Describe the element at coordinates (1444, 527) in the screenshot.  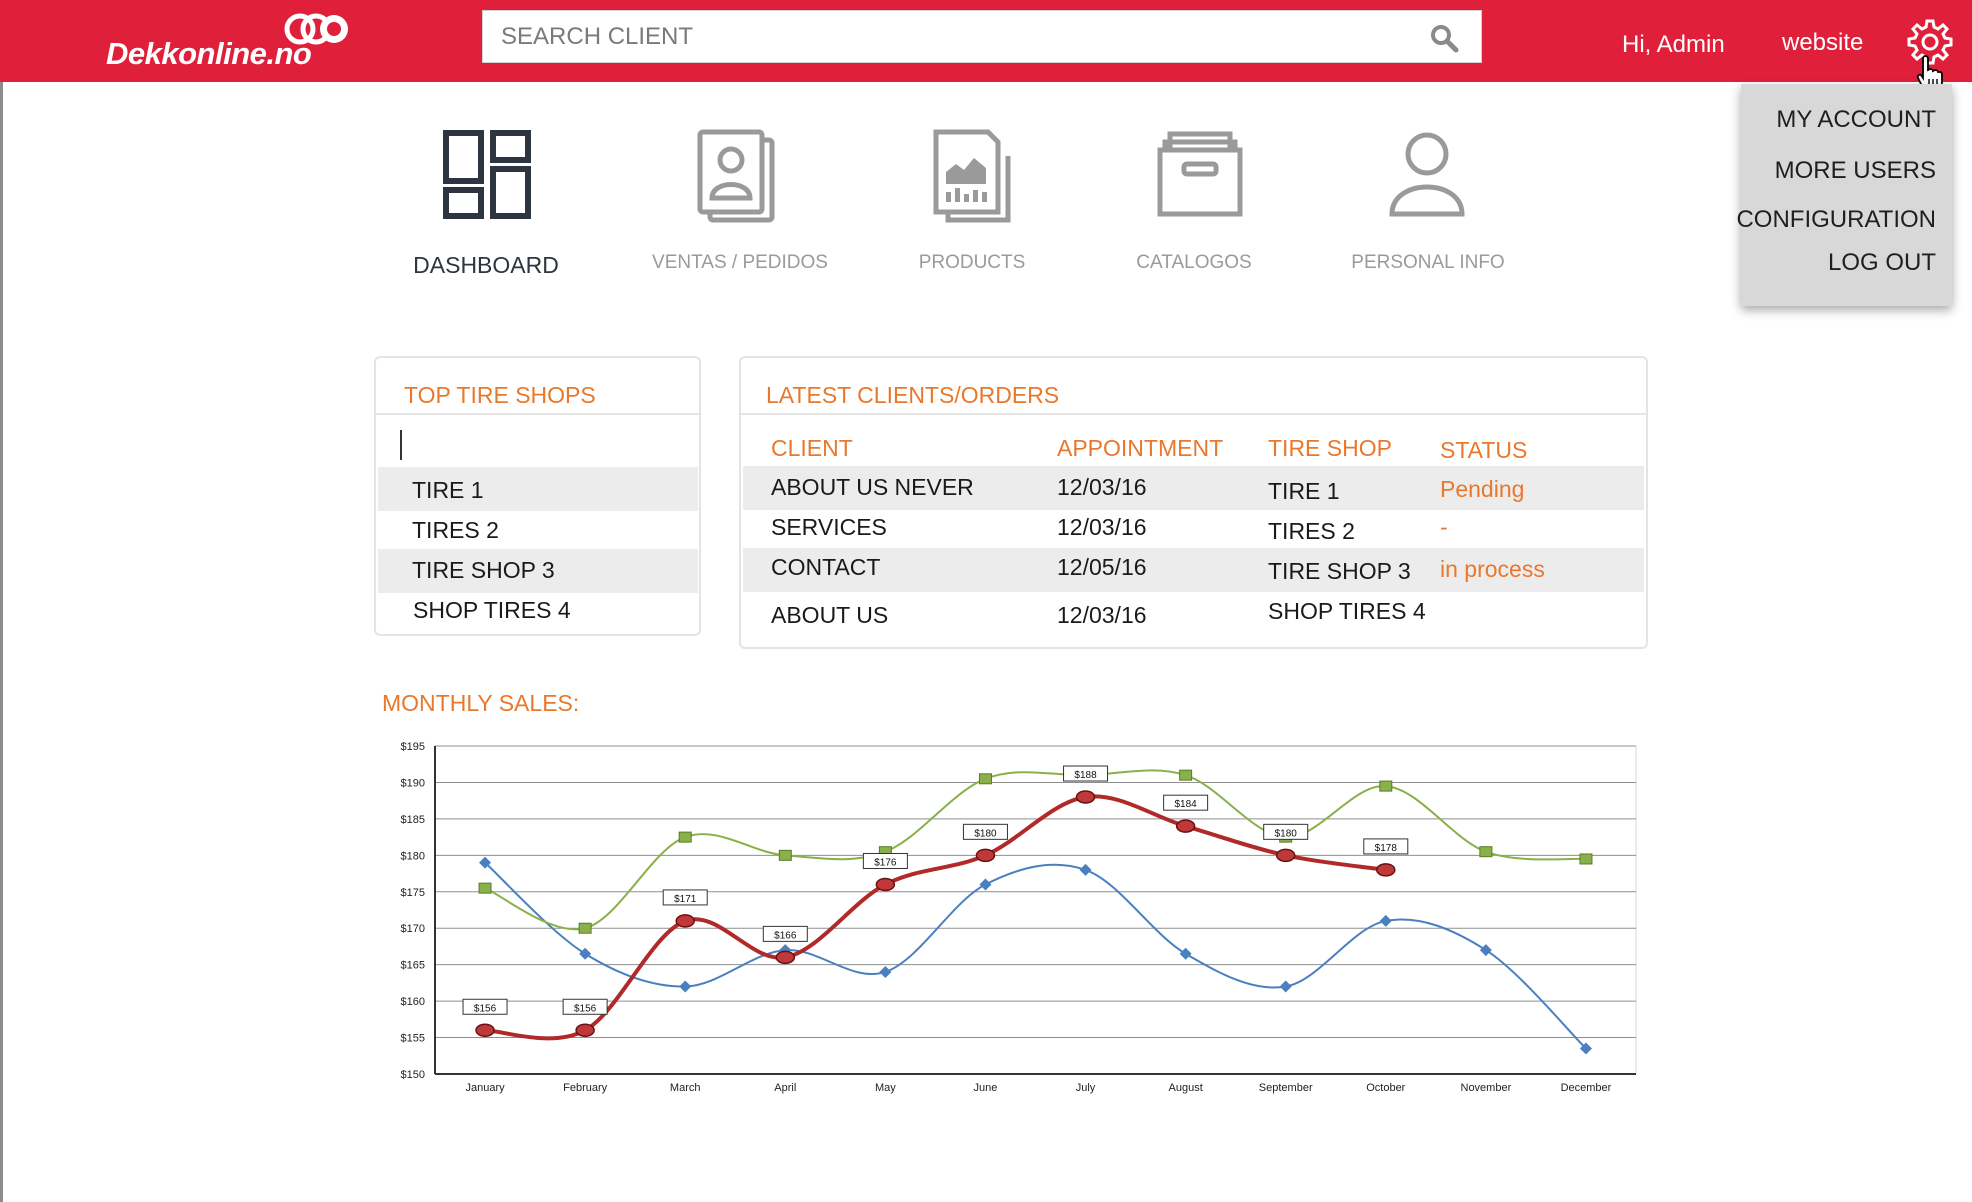
I see `cell-status: -` at that location.